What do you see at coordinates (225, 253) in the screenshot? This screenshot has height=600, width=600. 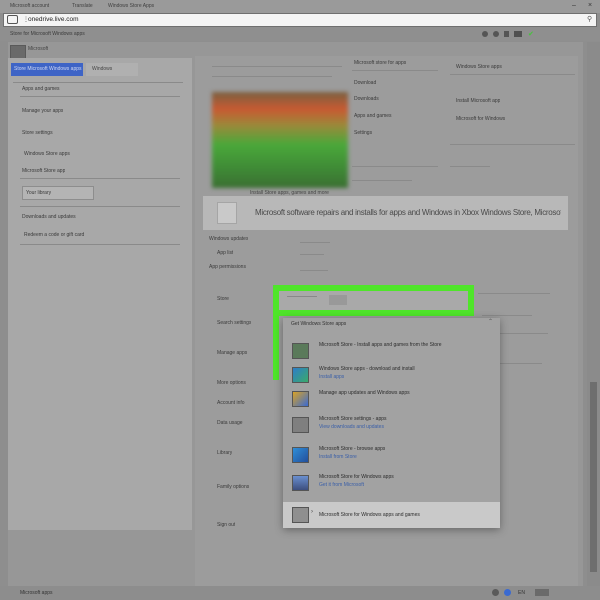 I see `setting-row: App list` at bounding box center [225, 253].